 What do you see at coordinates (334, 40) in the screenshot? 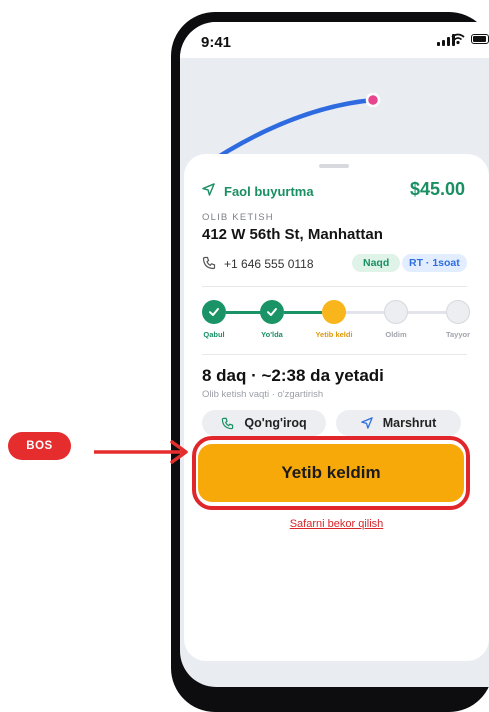
I see `status-bar: 9:41` at bounding box center [334, 40].